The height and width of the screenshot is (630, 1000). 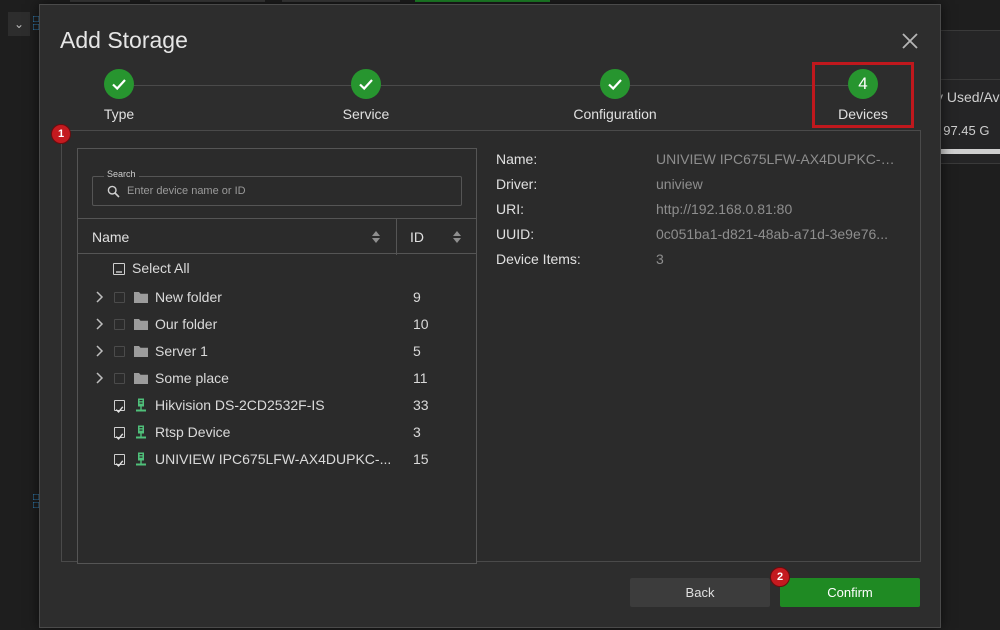 I want to click on tree-row-folder: Server 1 5, so click(x=277, y=351).